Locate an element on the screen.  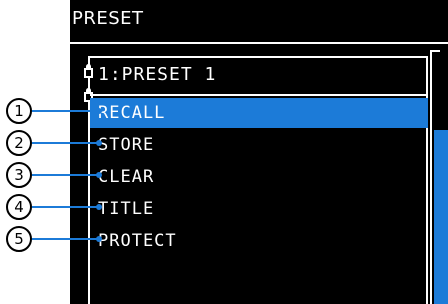
callout-1: 1 is located at coordinates (19, 111).